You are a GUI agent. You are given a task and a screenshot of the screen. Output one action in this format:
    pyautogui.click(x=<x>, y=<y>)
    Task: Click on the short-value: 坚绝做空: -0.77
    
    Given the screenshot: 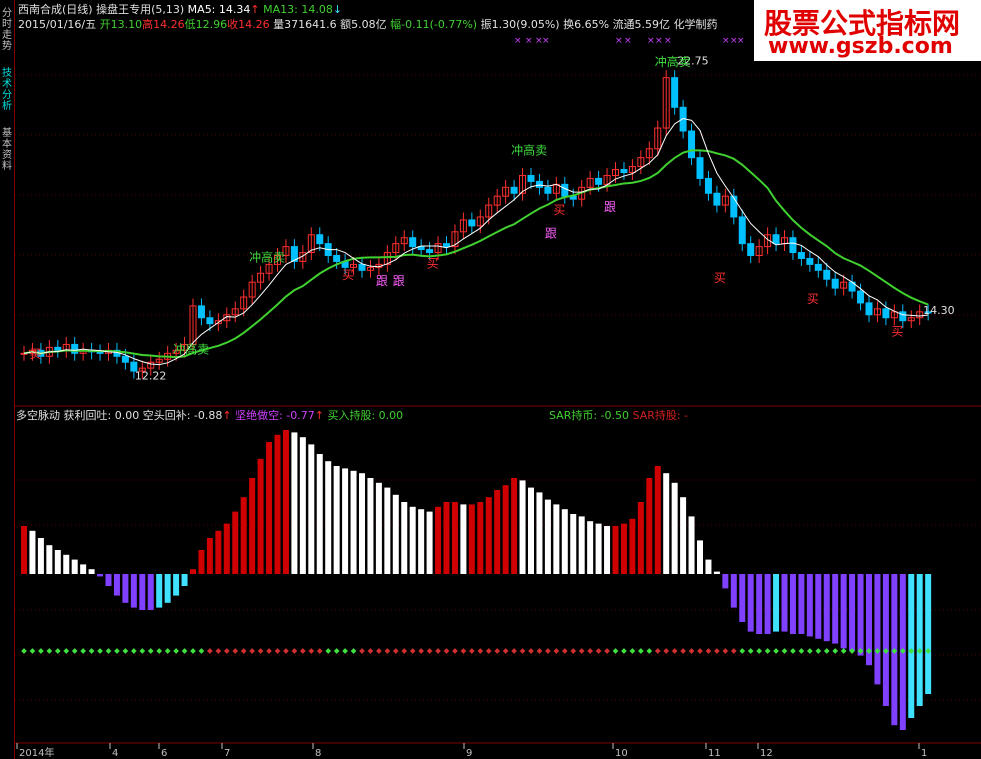 What is the action you would take?
    pyautogui.click(x=275, y=415)
    